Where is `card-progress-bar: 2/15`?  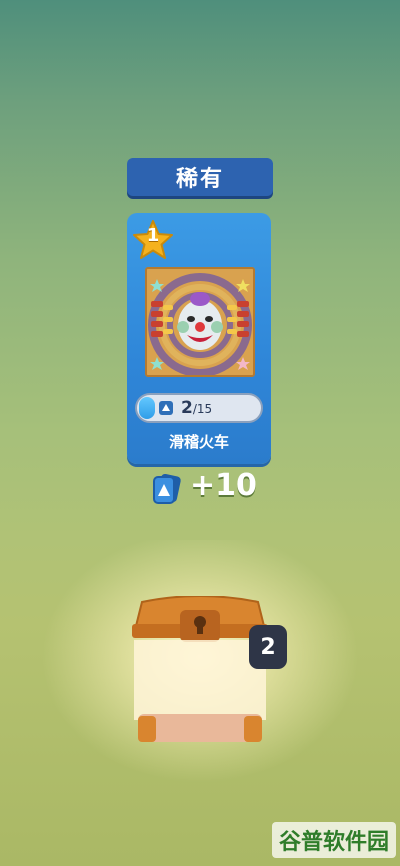
card-progress-bar: 2/15 is located at coordinates (199, 408).